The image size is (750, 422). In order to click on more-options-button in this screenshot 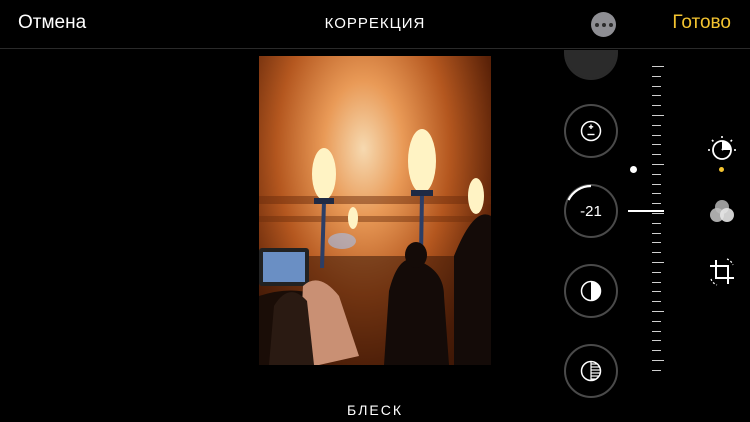, I will do `click(603, 24)`.